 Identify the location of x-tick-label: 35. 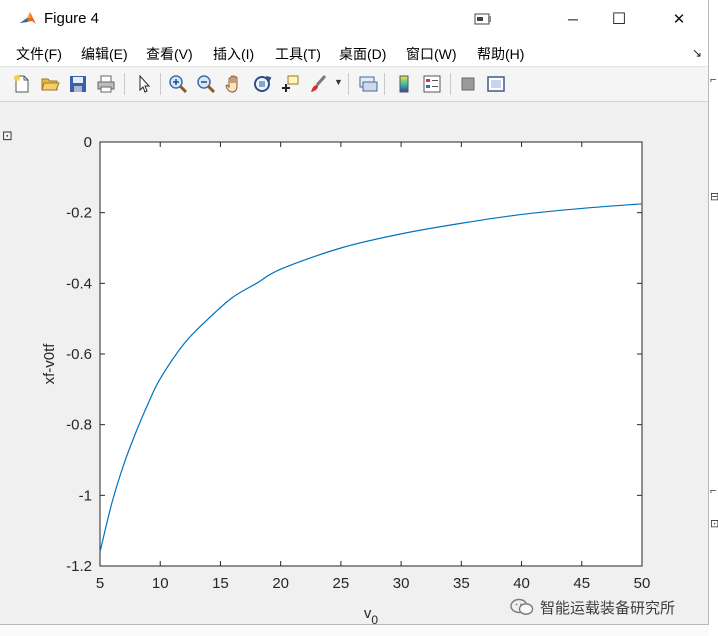
(461, 583).